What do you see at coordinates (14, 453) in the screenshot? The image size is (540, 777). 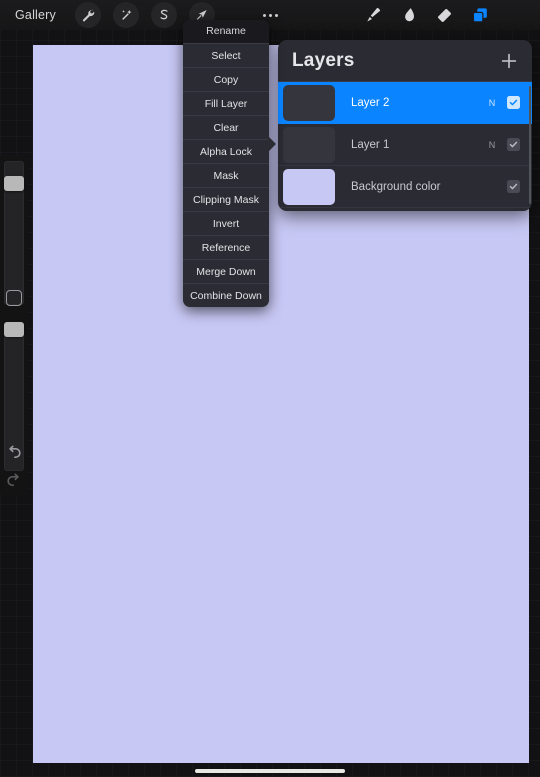 I see `undo-icon` at bounding box center [14, 453].